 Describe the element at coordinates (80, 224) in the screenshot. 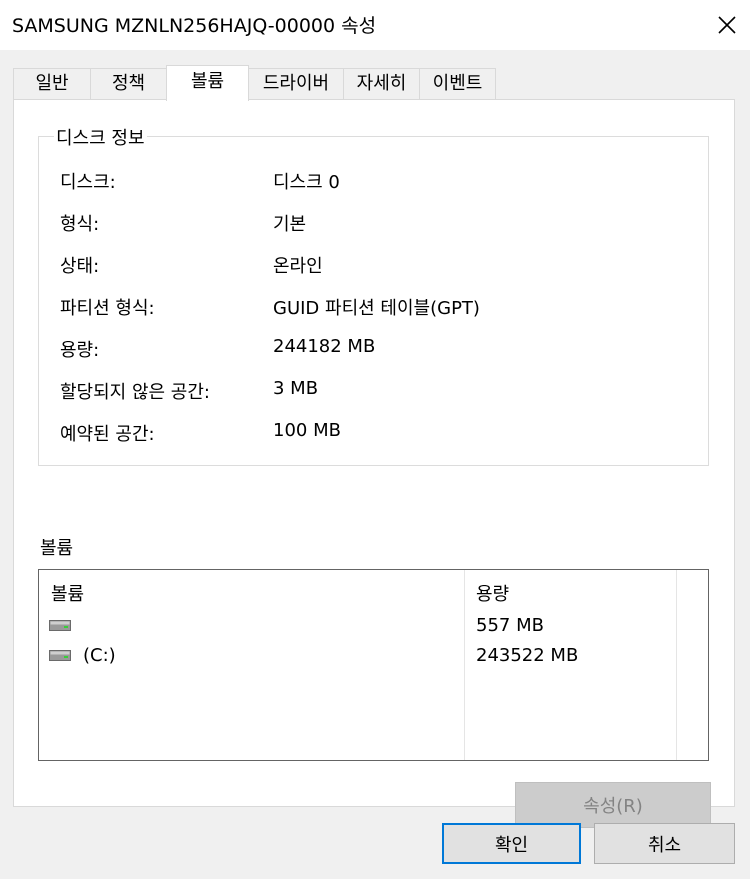

I see `type-label: 형식:` at that location.